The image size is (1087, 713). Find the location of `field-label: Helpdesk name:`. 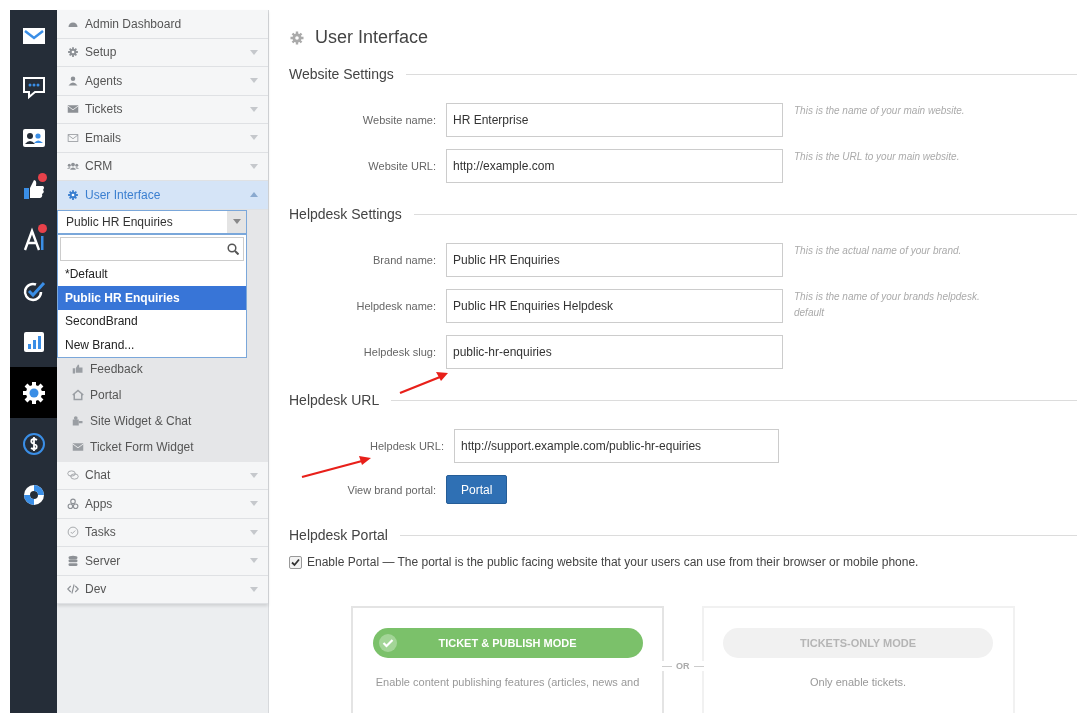

field-label: Helpdesk name: is located at coordinates (396, 305).